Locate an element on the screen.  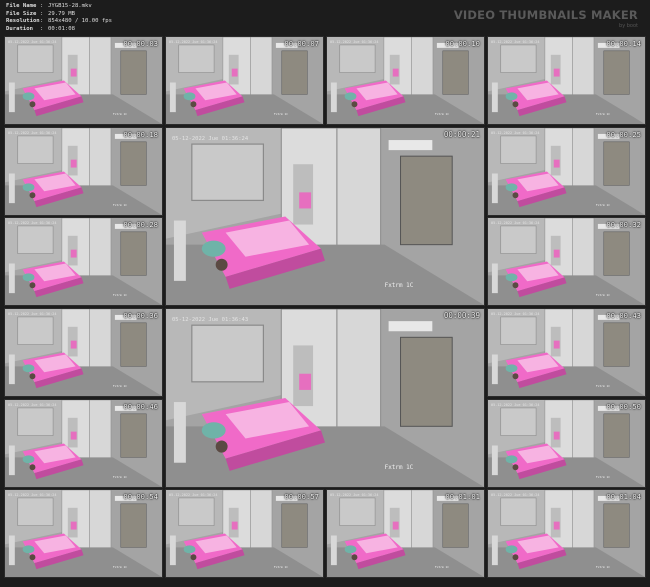
thumbnail-timestamp: 00:01:04 is located at coordinates (623, 496).